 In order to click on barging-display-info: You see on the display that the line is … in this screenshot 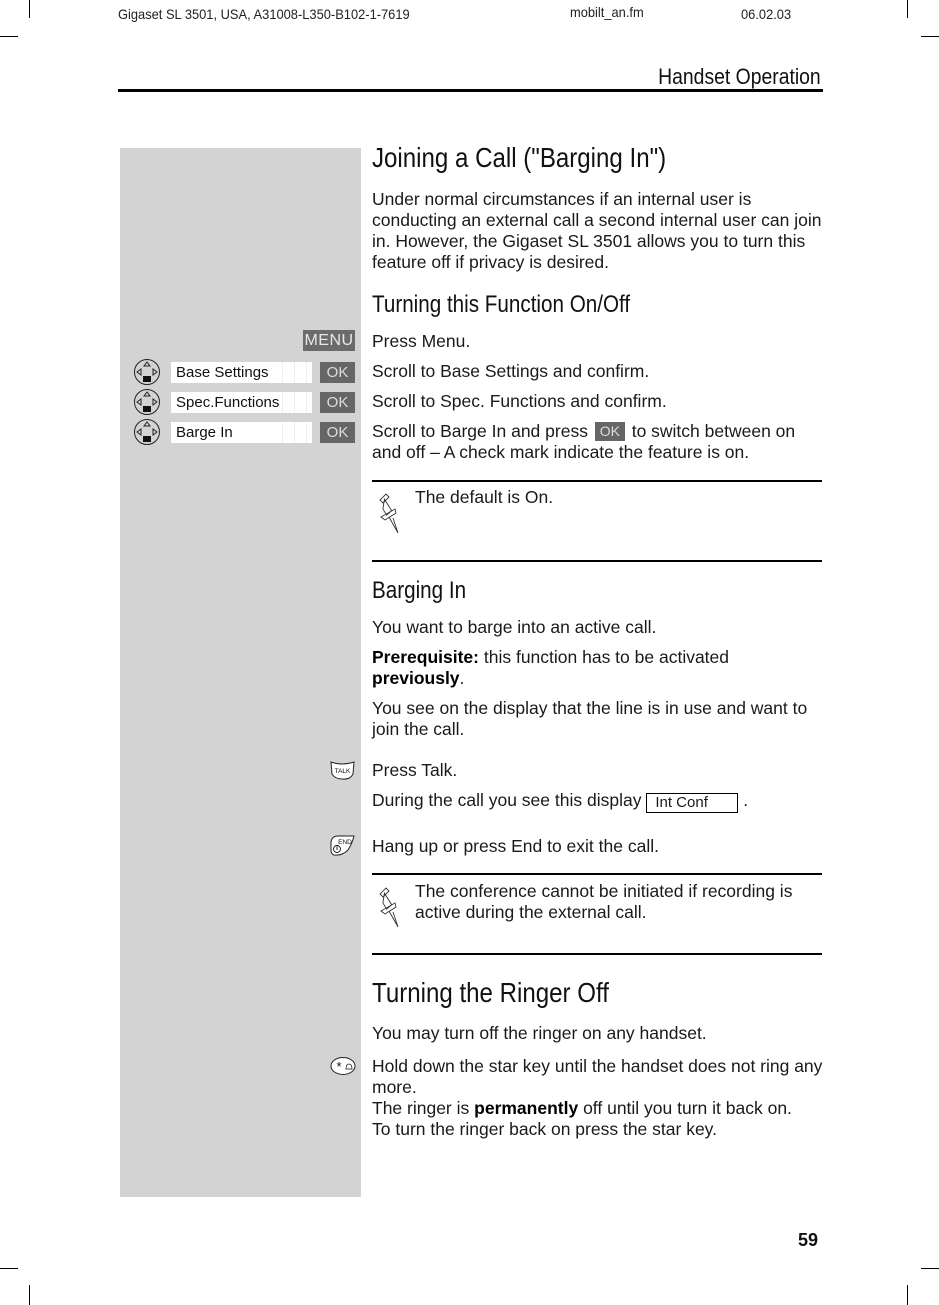, I will do `click(590, 718)`.